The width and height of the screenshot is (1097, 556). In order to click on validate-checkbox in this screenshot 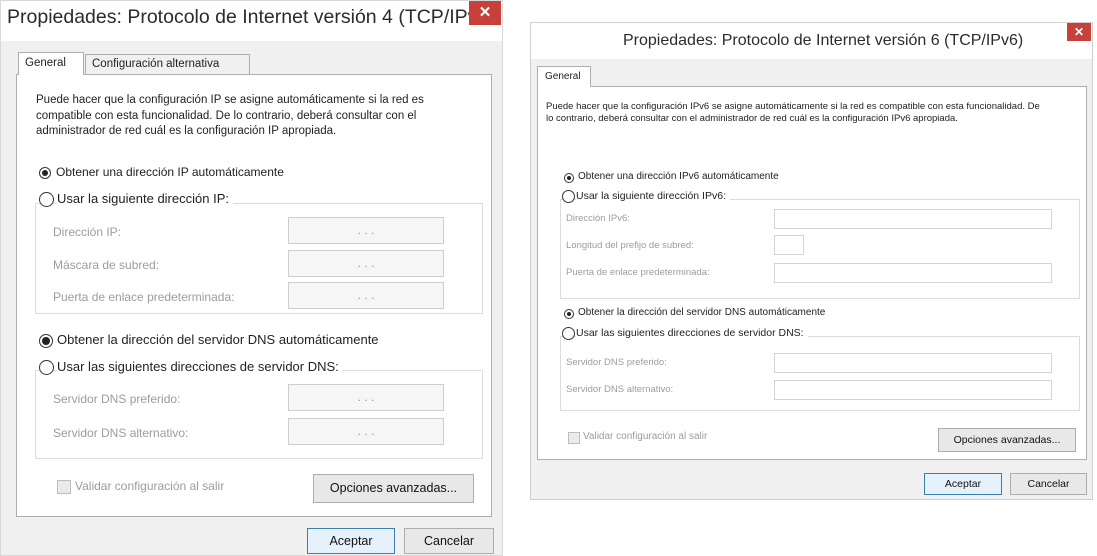, I will do `click(64, 487)`.